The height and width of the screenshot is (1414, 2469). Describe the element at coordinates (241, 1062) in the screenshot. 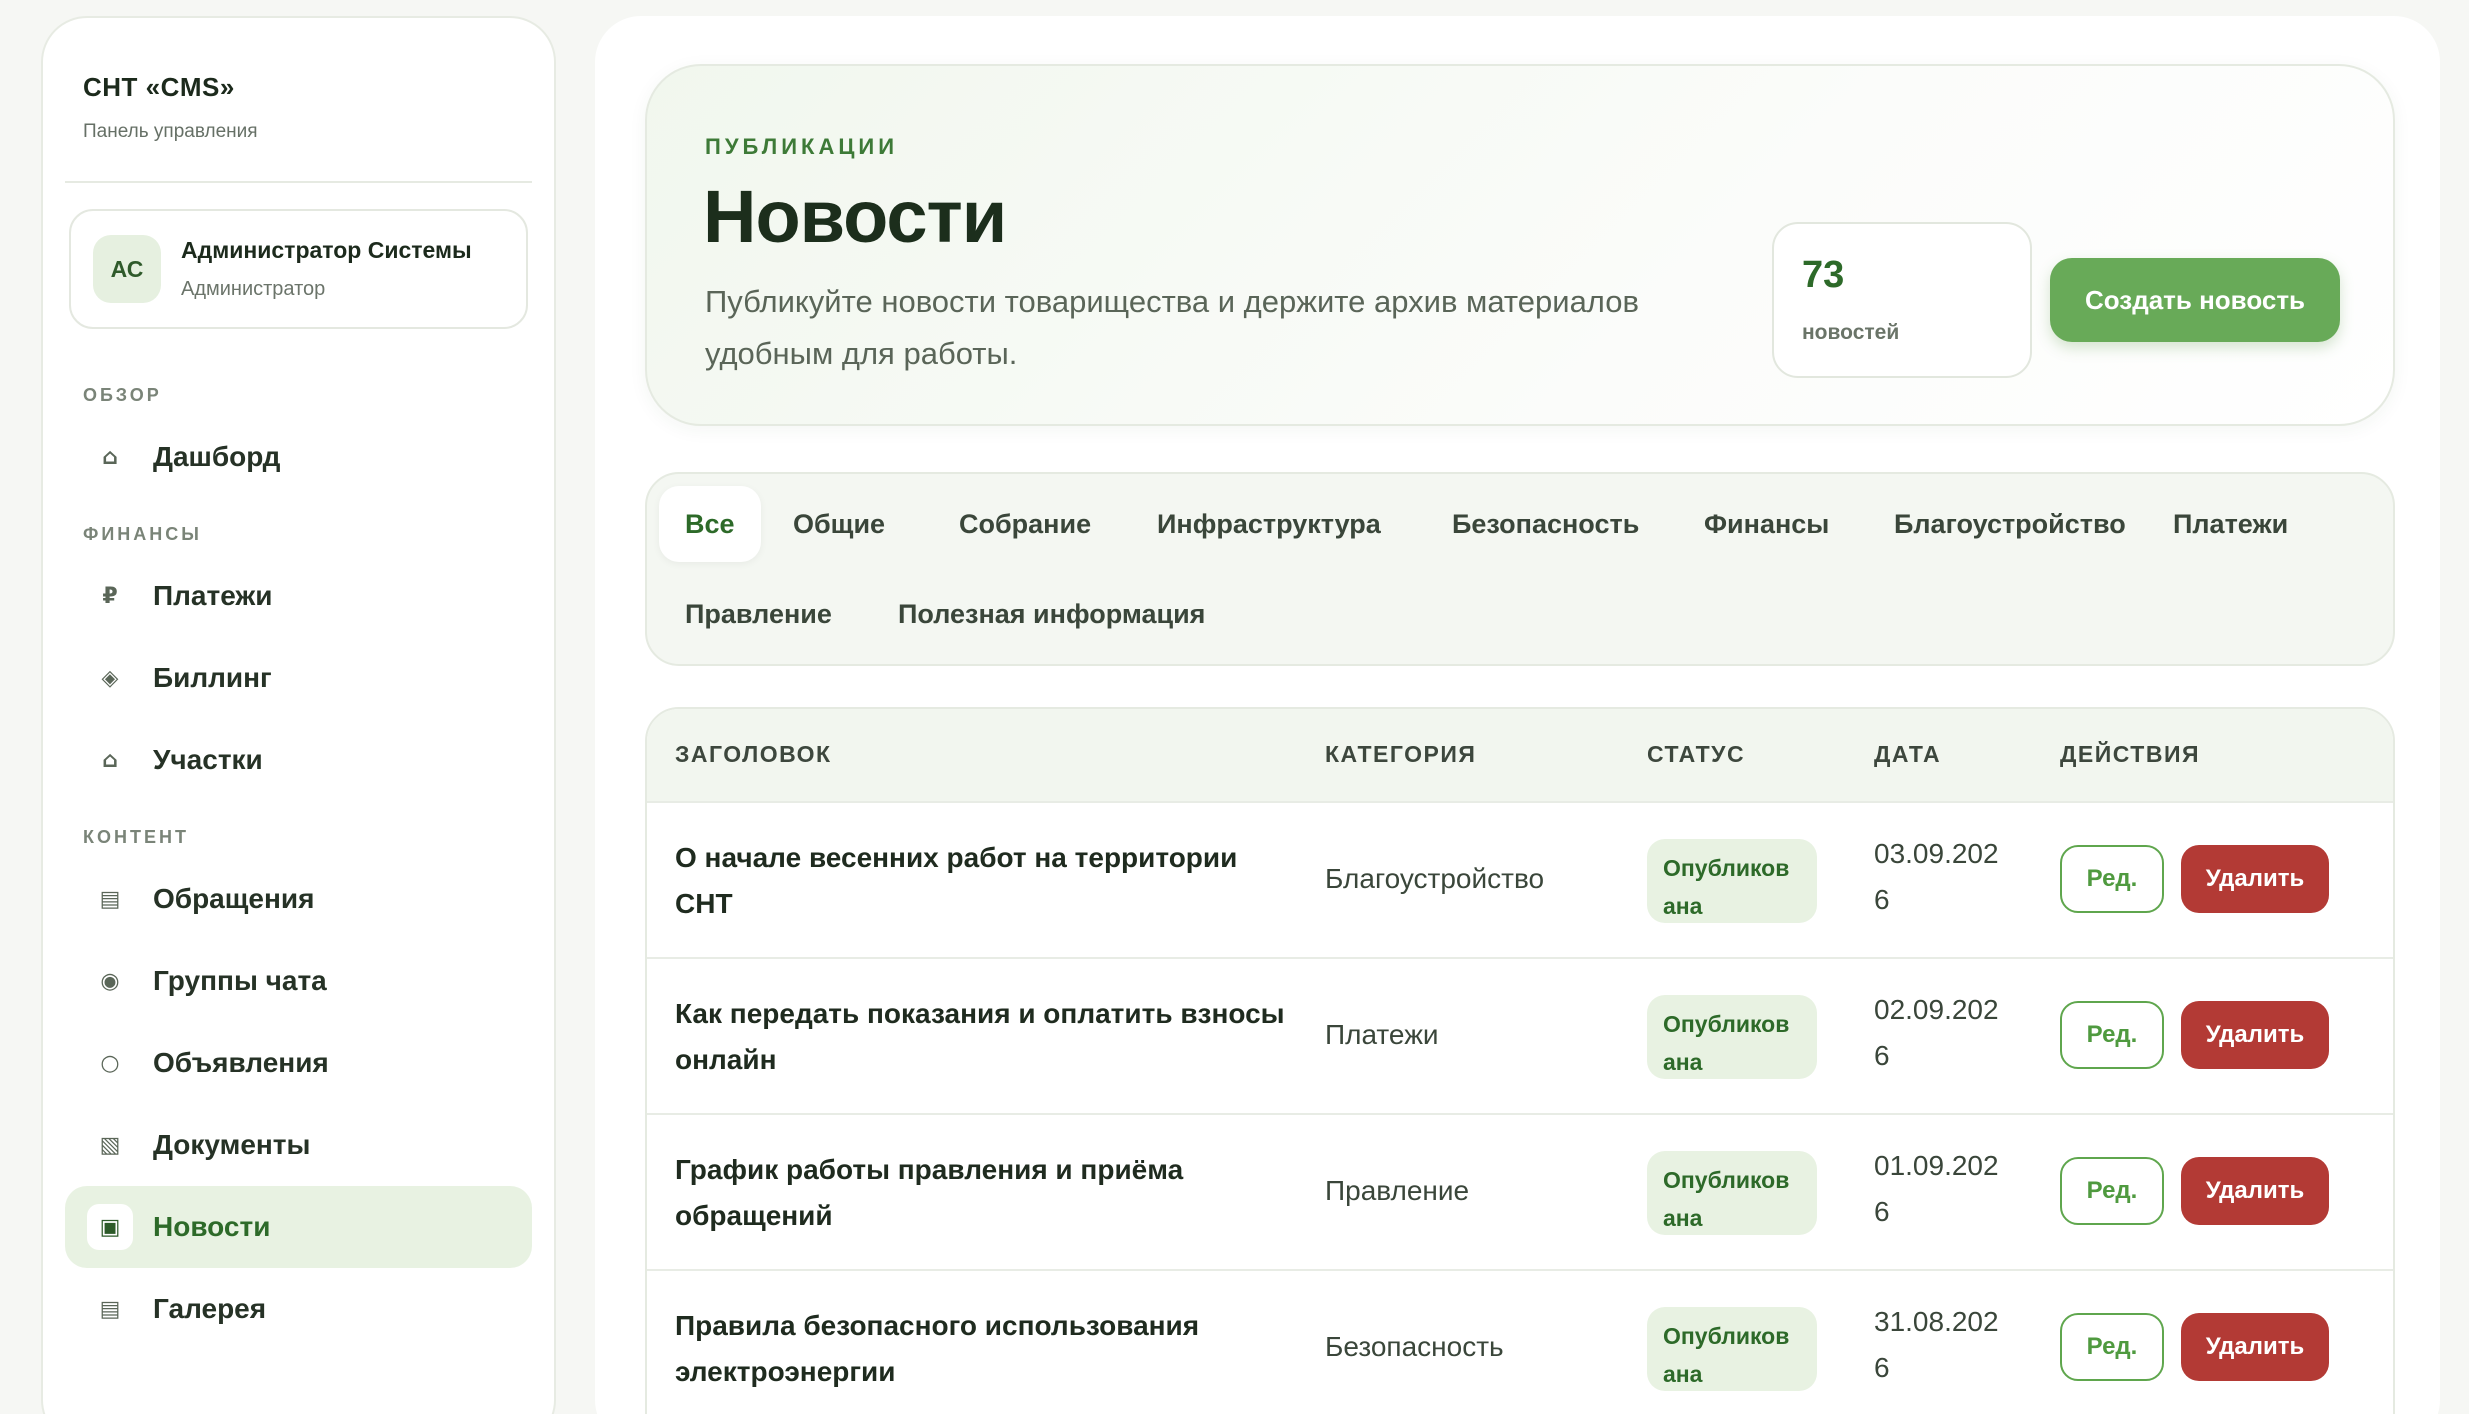

I see `sidebar-item-label: Объявления` at that location.